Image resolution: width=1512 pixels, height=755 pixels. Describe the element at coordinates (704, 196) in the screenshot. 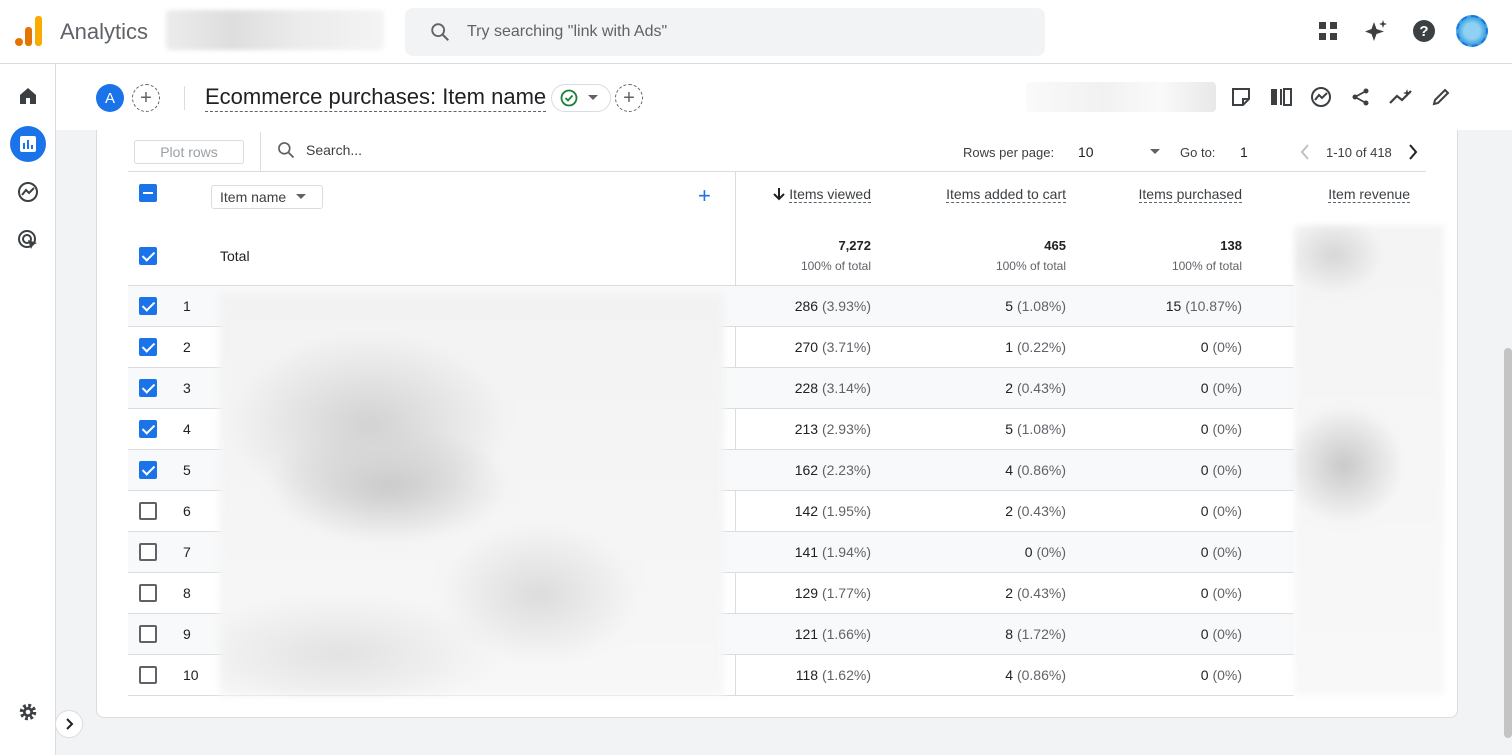

I see `add-dimension-button: +` at that location.